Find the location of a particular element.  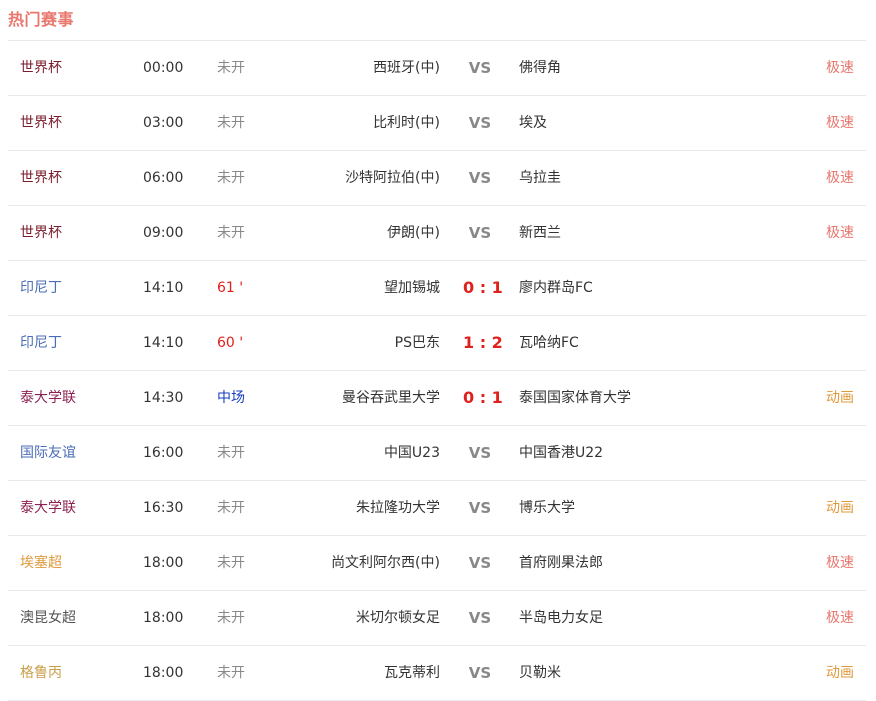

match-row: 泰大学联 14:30 中场 曼谷吞武里大学 0 : 1 泰国国家体育大学 动画 is located at coordinates (437, 398).